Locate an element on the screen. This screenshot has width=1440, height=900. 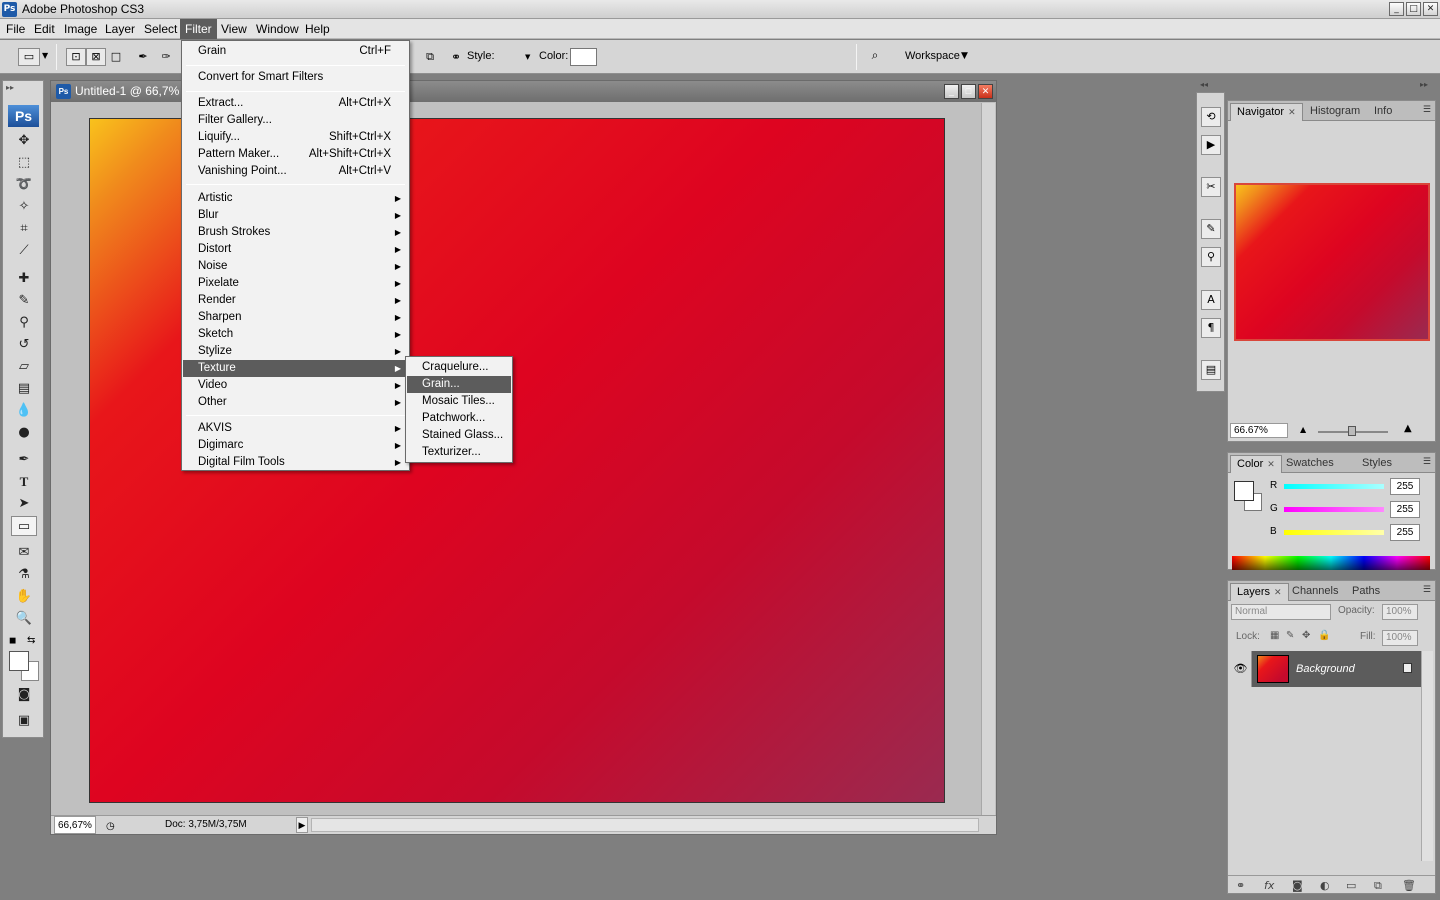
menu-item-blur: Blur ▶ is located at coordinates (295, 215).